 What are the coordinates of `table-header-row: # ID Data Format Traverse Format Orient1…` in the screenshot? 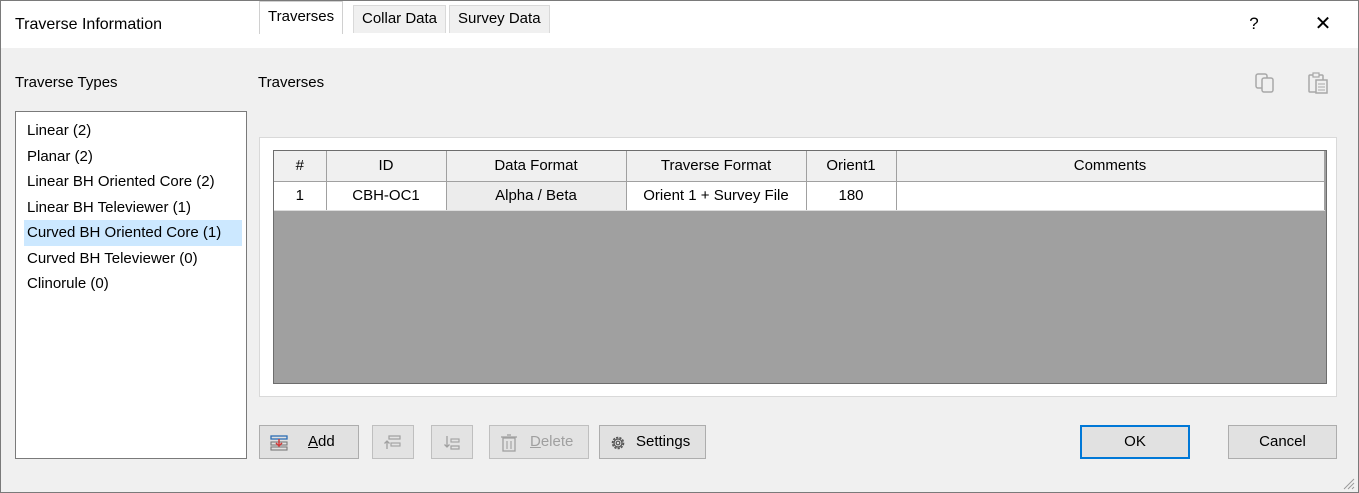 It's located at (799, 166).